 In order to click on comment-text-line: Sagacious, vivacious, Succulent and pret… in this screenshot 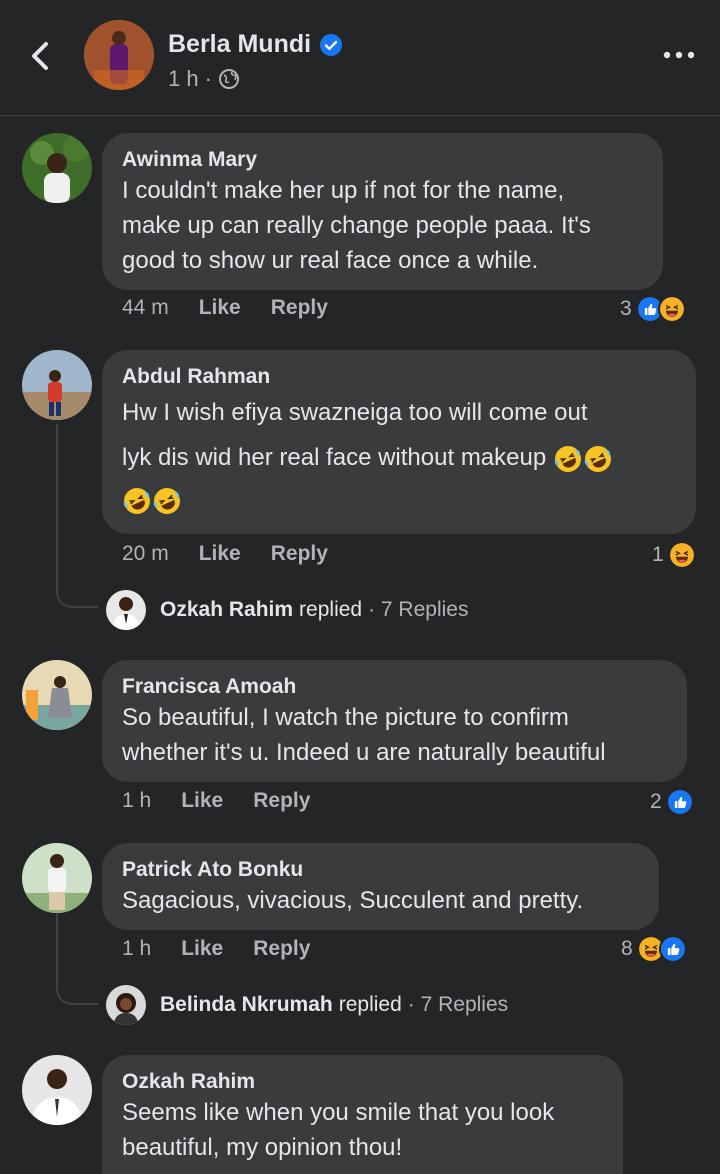, I will do `click(353, 900)`.